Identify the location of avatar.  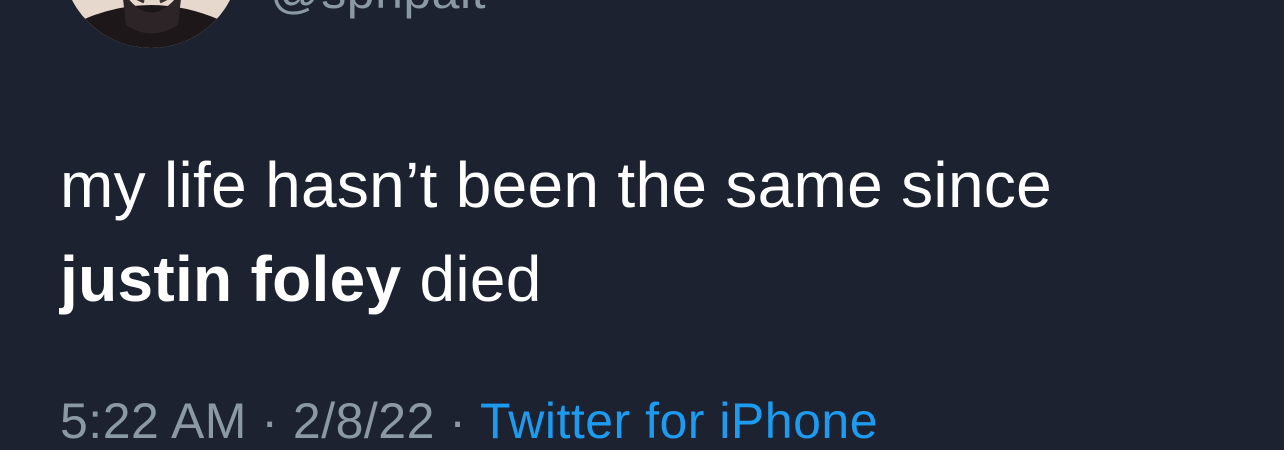
(151, 24).